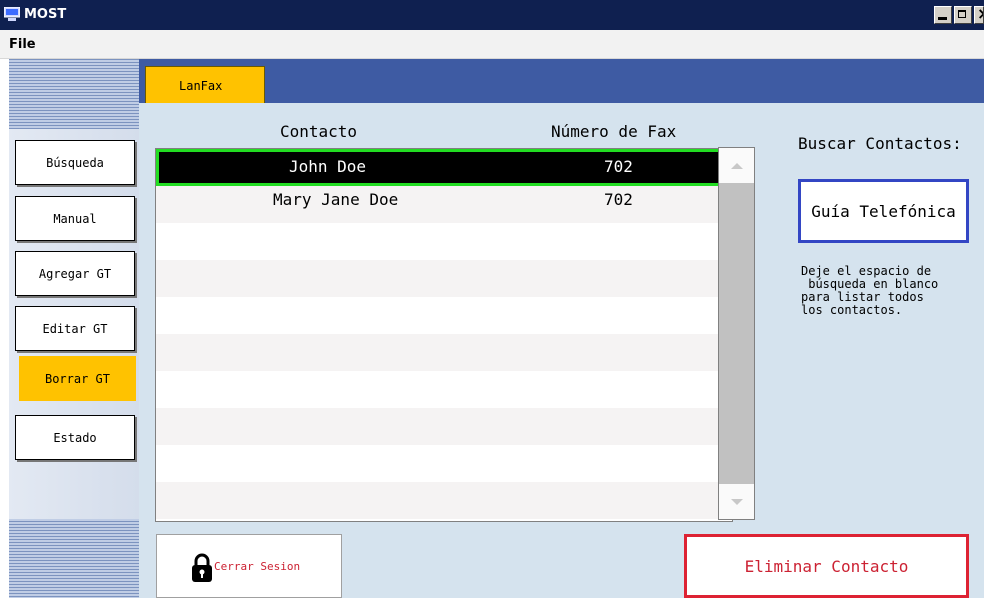 The height and width of the screenshot is (598, 984). What do you see at coordinates (826, 566) in the screenshot?
I see `delete-contact-button: Eliminar Contacto` at bounding box center [826, 566].